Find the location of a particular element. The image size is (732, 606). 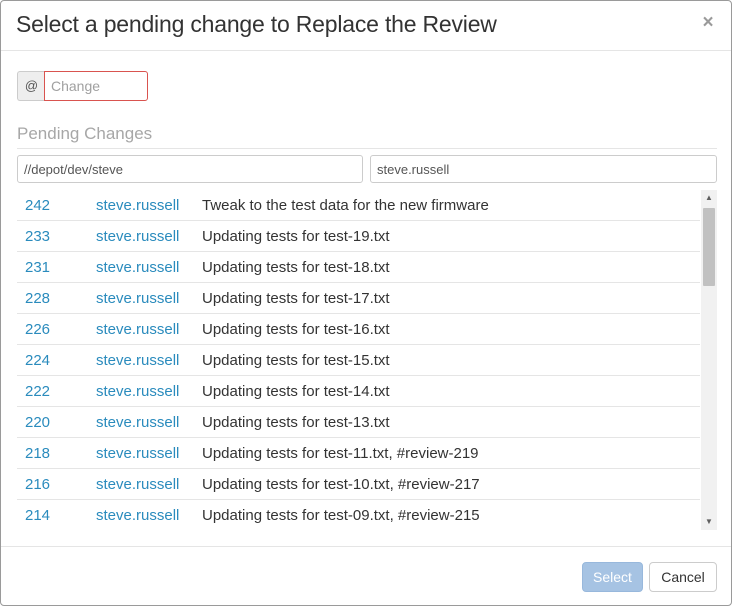

change-id-link: 231 is located at coordinates (37, 267).